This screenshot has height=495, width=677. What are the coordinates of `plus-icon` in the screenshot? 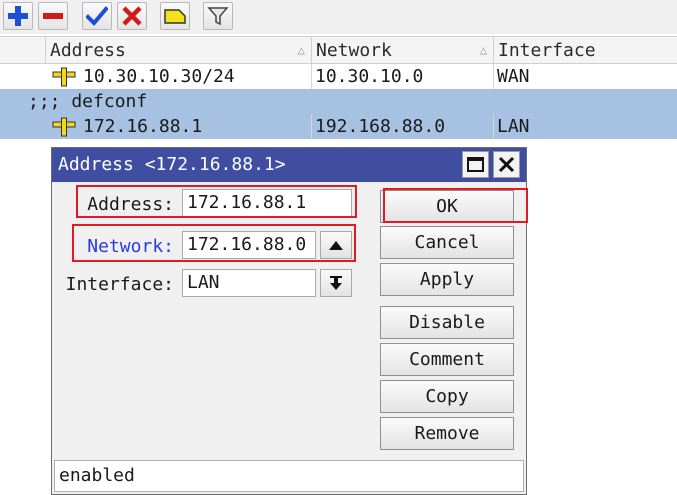 It's located at (18, 16).